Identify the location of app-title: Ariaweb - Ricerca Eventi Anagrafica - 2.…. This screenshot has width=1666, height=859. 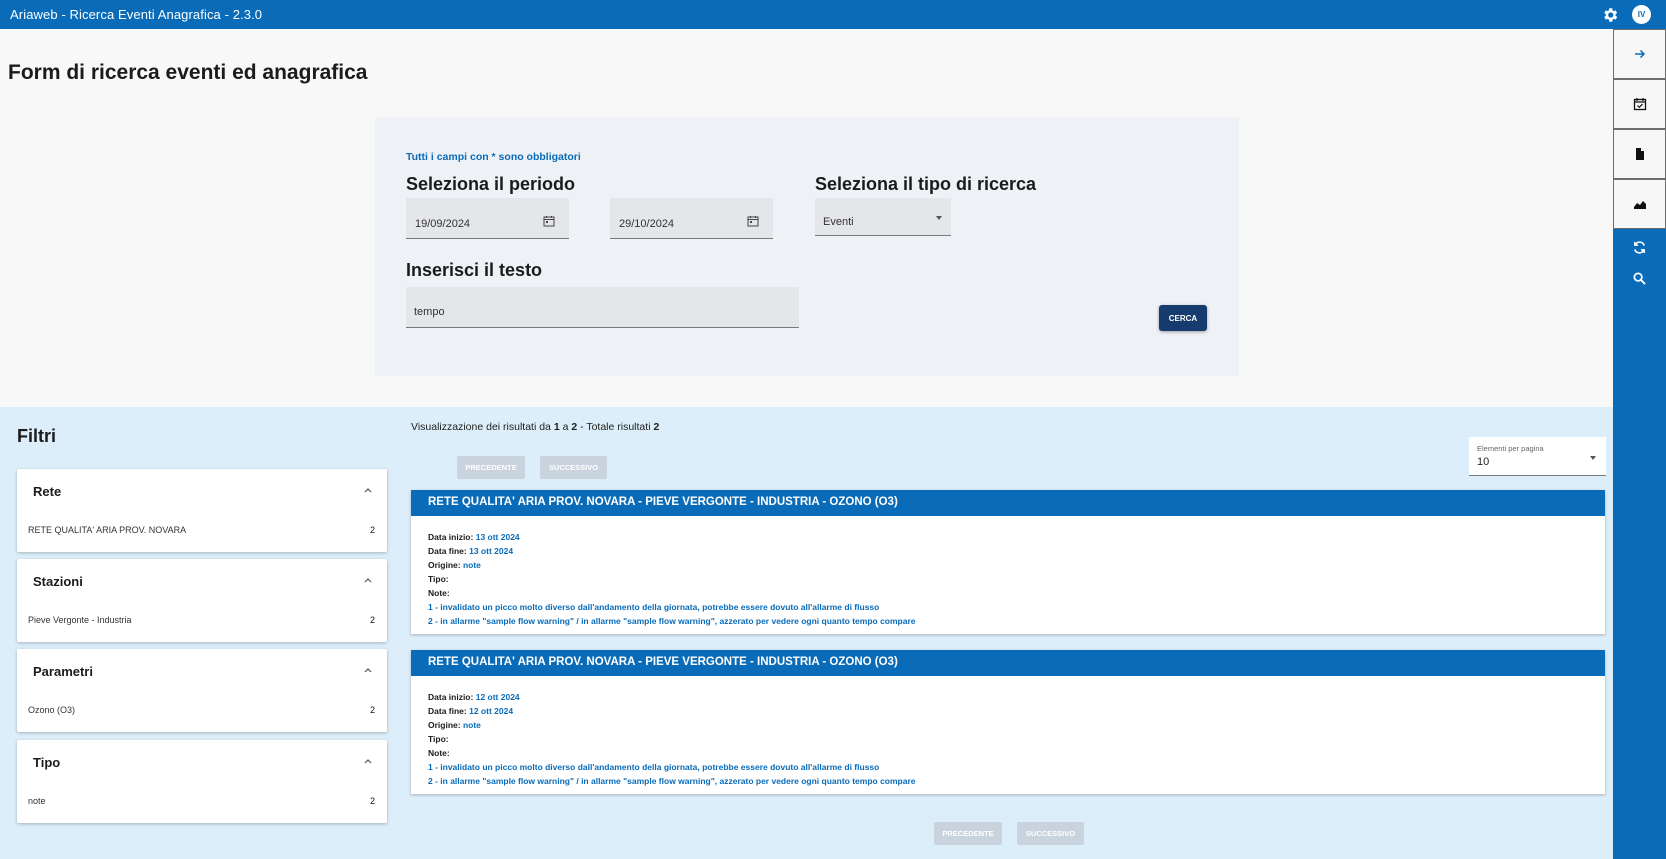
(136, 14).